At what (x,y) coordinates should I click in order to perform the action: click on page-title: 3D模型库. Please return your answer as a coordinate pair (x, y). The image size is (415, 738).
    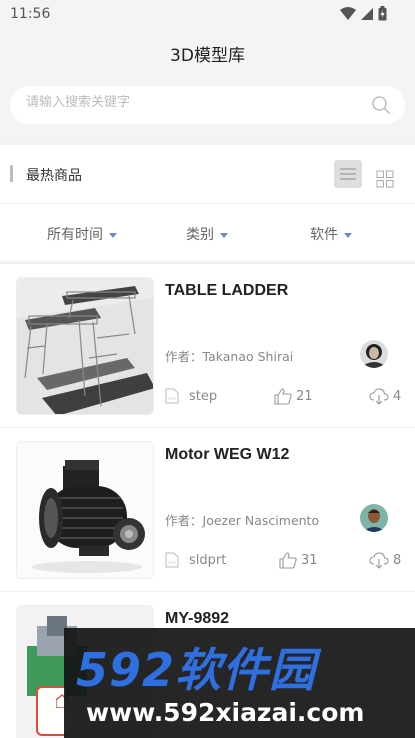
    Looking at the image, I should click on (207, 56).